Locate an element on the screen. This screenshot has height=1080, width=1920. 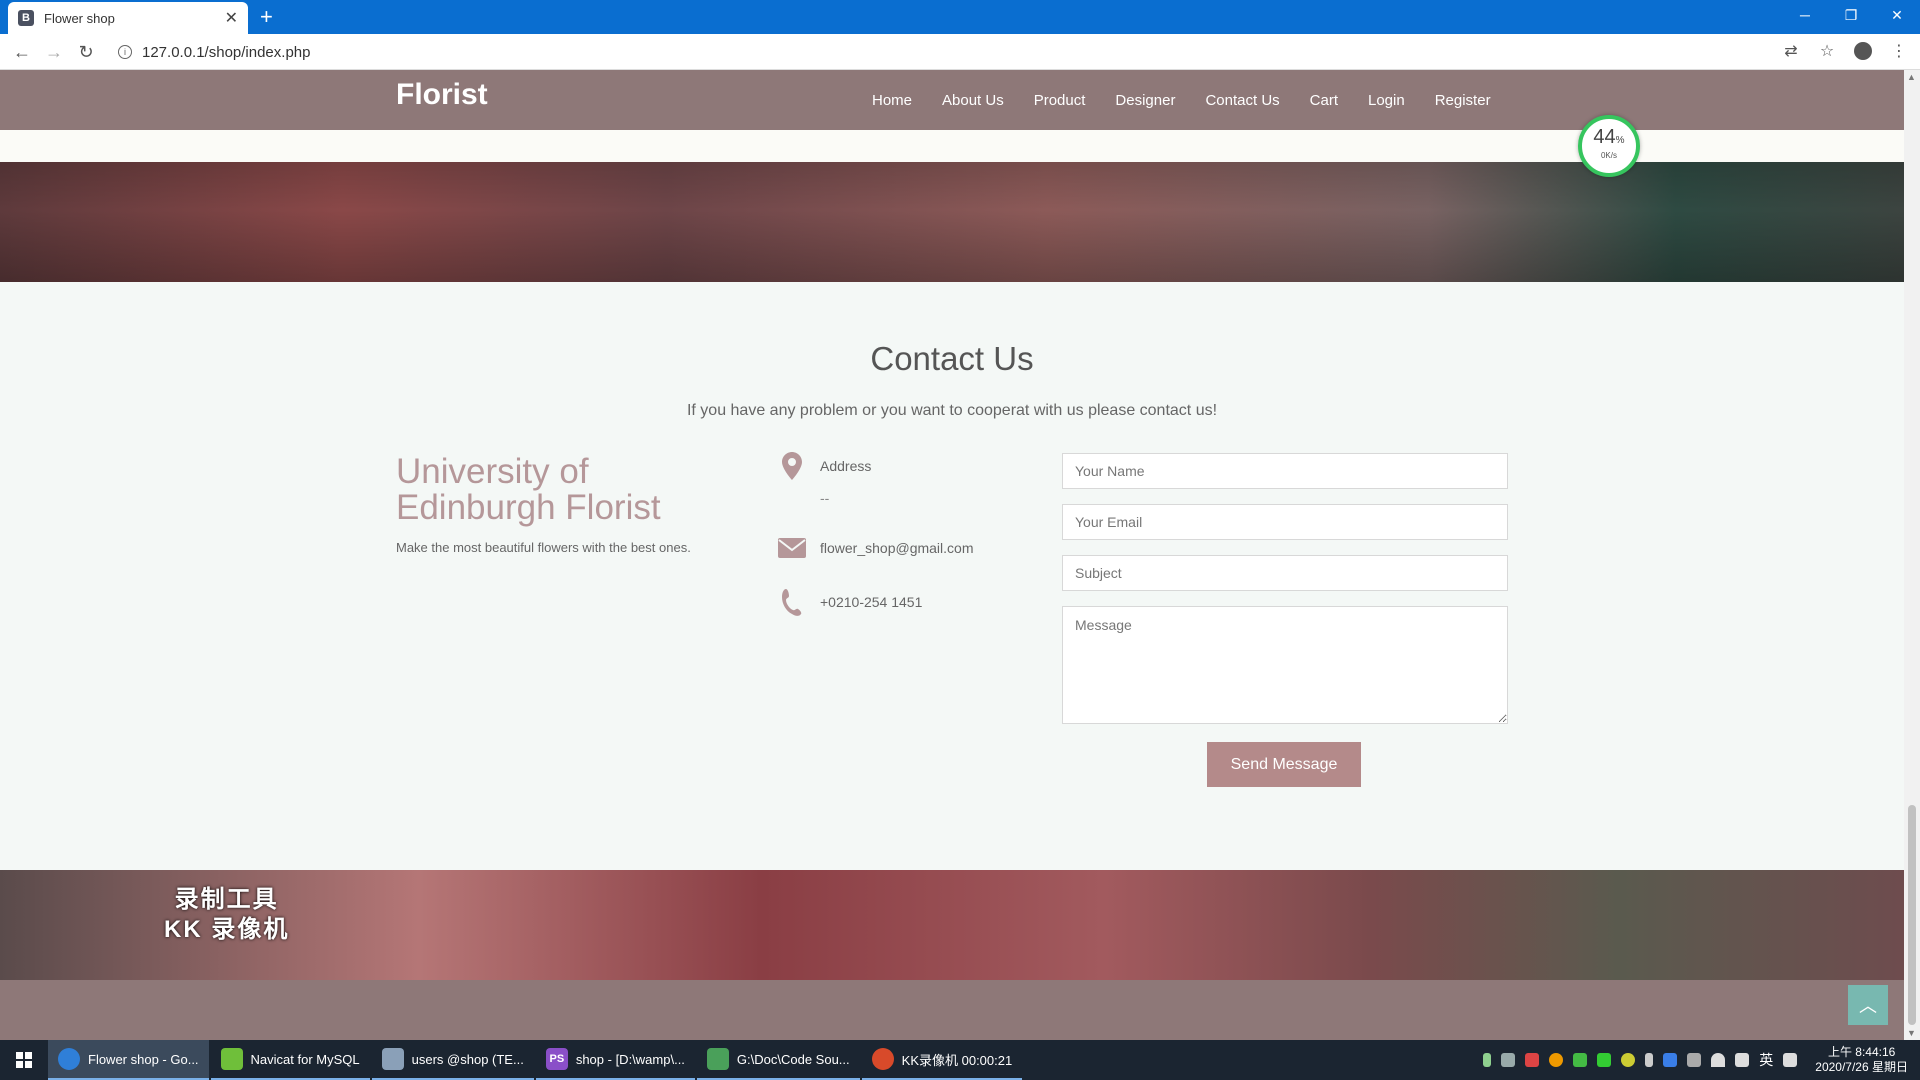
tab-title: Flower shop is located at coordinates (79, 18).